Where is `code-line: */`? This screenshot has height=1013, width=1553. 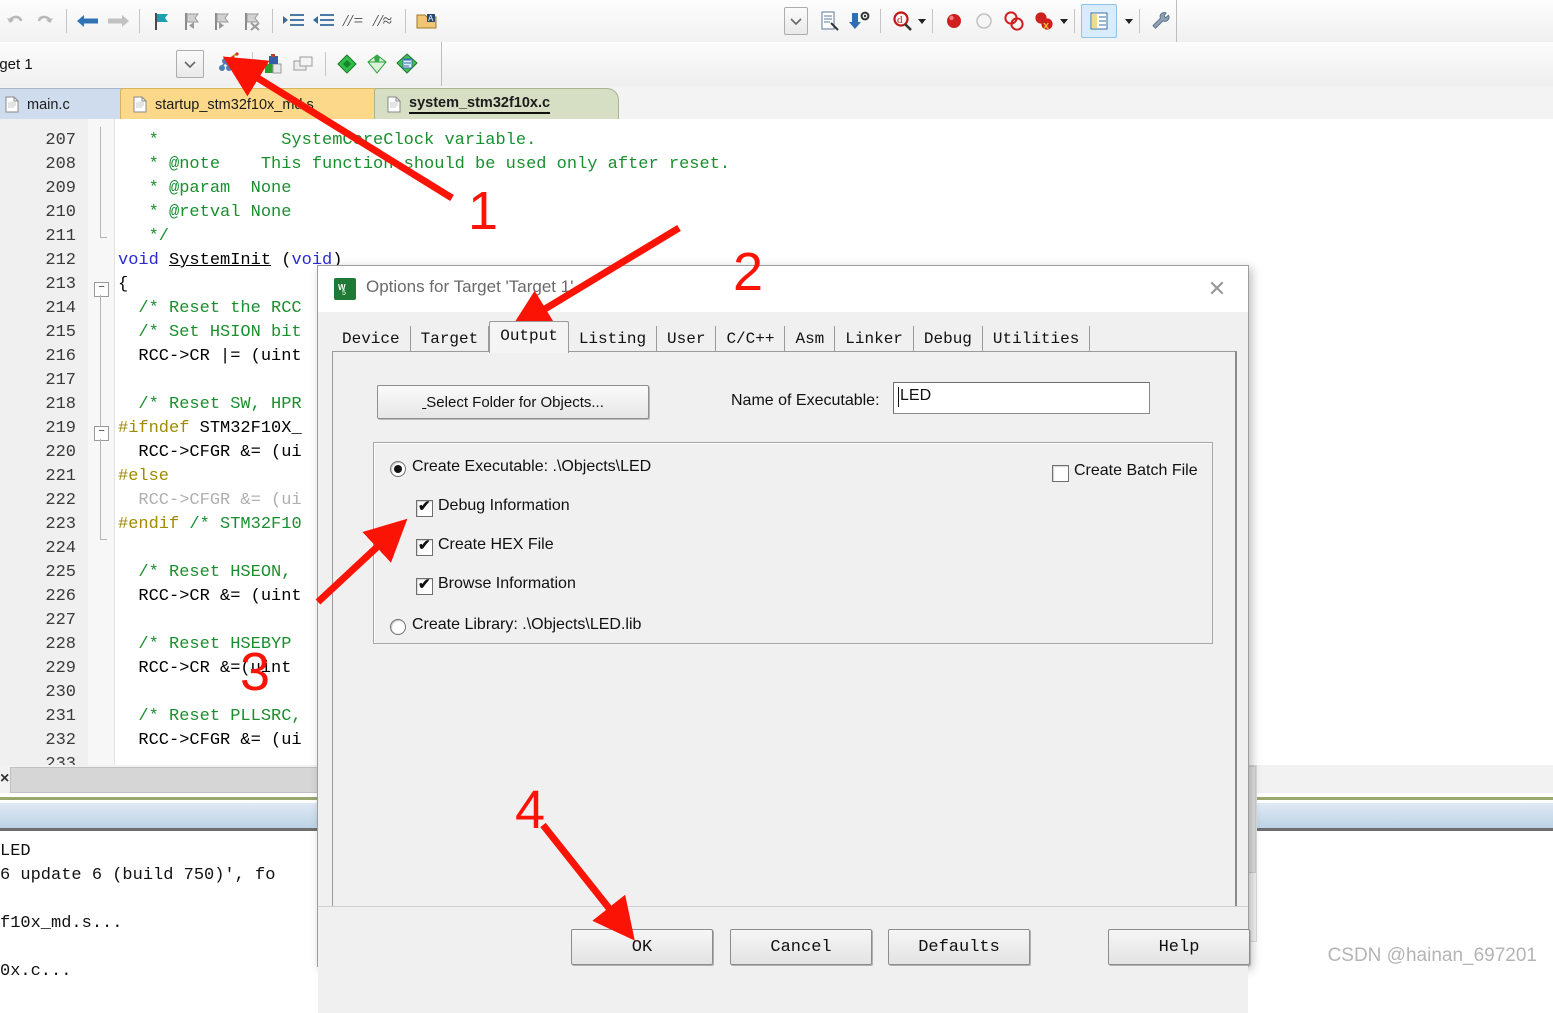
code-line: */ is located at coordinates (143, 237).